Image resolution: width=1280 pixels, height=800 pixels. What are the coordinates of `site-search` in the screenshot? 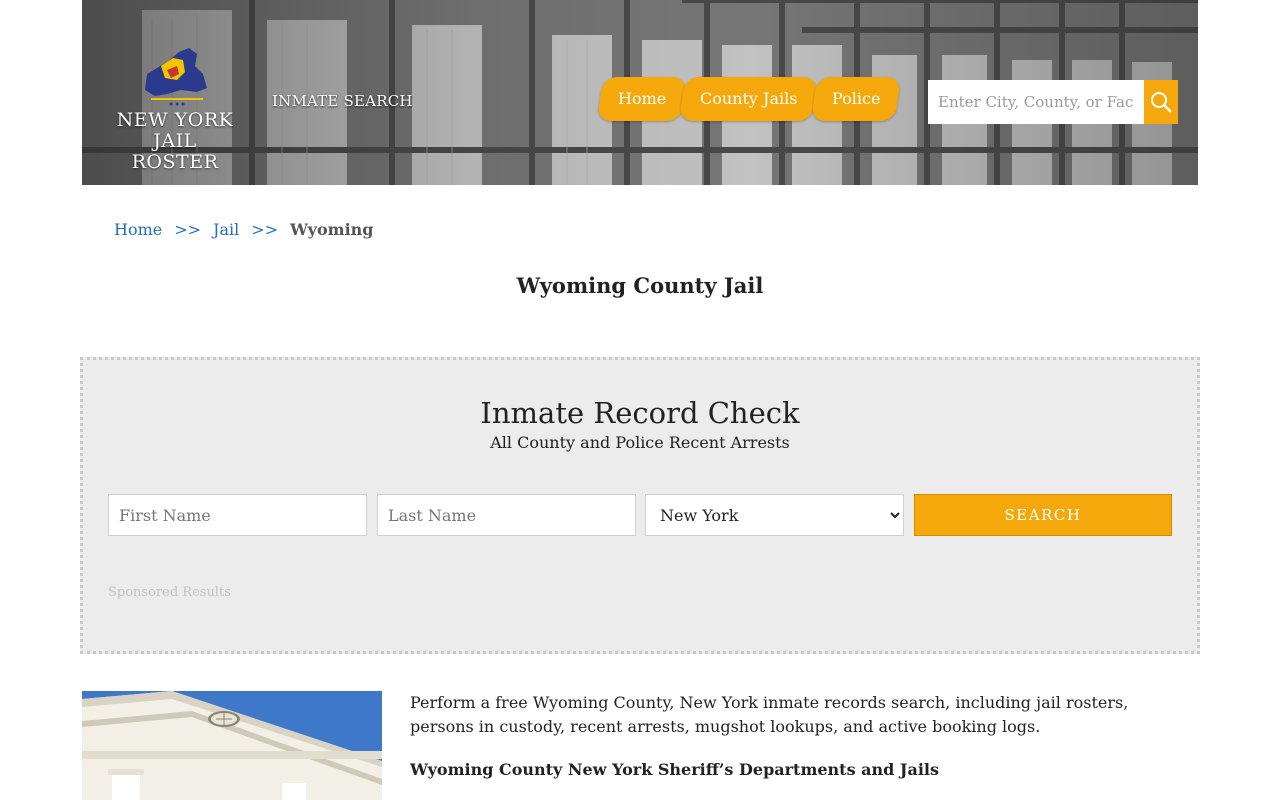 It's located at (1053, 102).